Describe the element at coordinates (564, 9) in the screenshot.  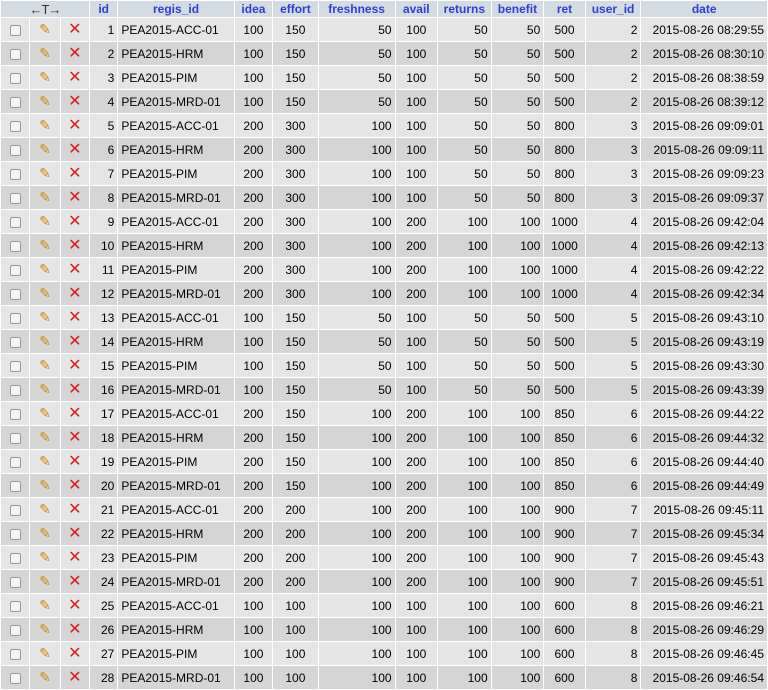
I see `column-header-ret: ret` at that location.